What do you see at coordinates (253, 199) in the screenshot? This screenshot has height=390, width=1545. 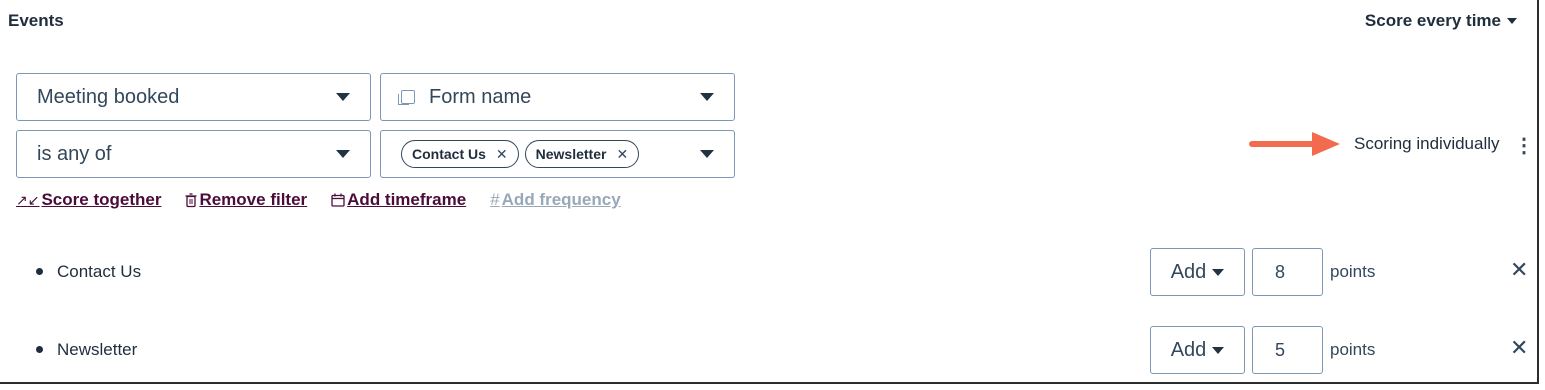 I see `remove-filter-label: Remove filter` at bounding box center [253, 199].